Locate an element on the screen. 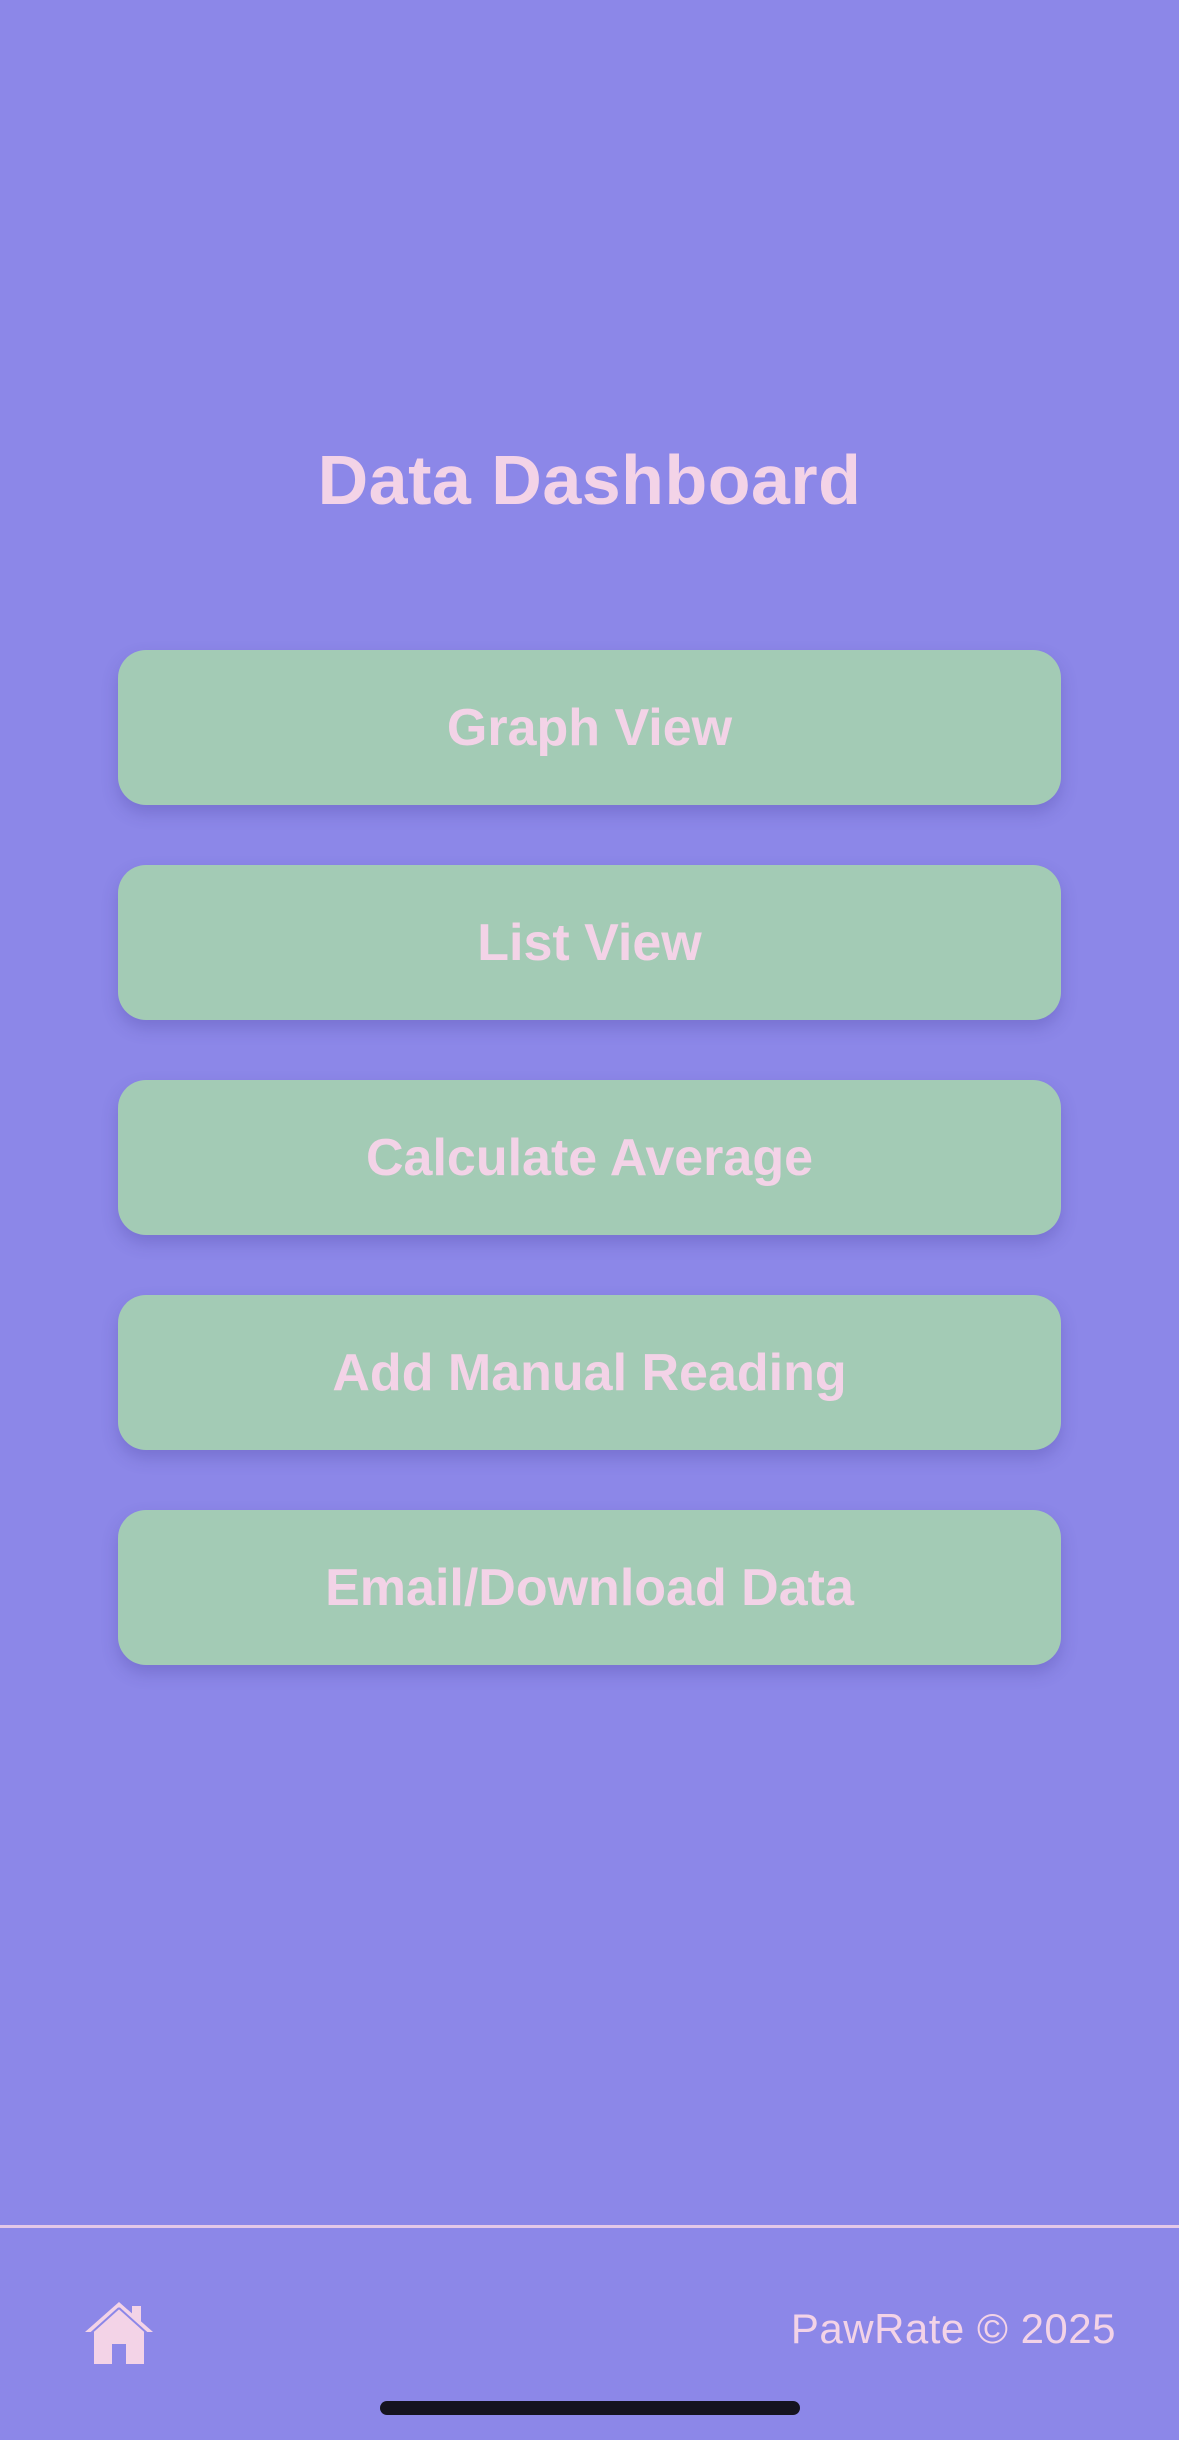  graph-view-button: Graph View is located at coordinates (589, 727).